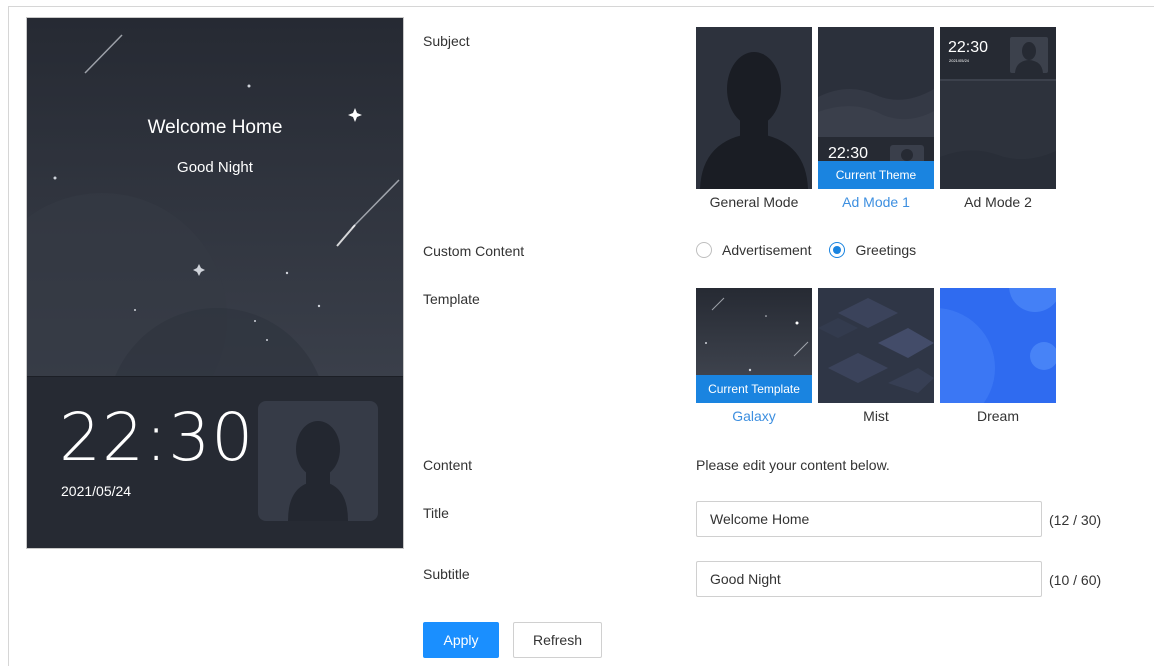 The height and width of the screenshot is (666, 1154). What do you see at coordinates (886, 250) in the screenshot?
I see `radio-label: Greetings` at bounding box center [886, 250].